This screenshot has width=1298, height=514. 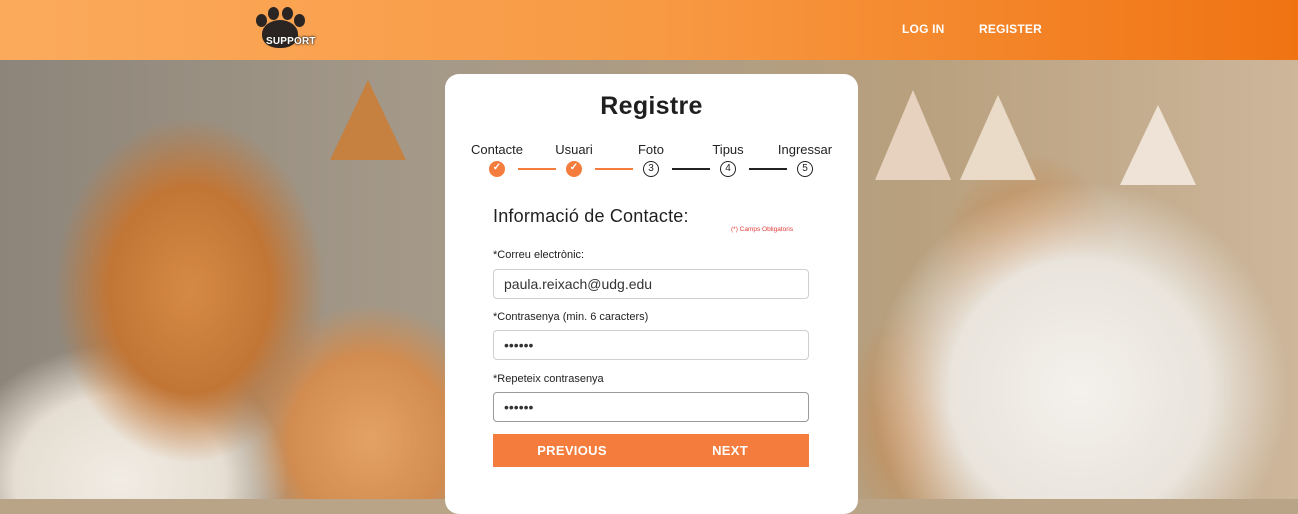 What do you see at coordinates (730, 450) in the screenshot?
I see `next-button: NEXT` at bounding box center [730, 450].